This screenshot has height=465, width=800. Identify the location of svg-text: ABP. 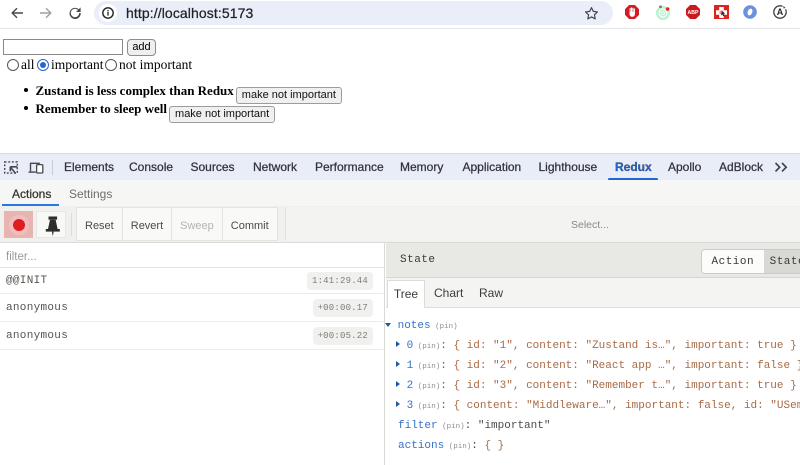
(693, 13).